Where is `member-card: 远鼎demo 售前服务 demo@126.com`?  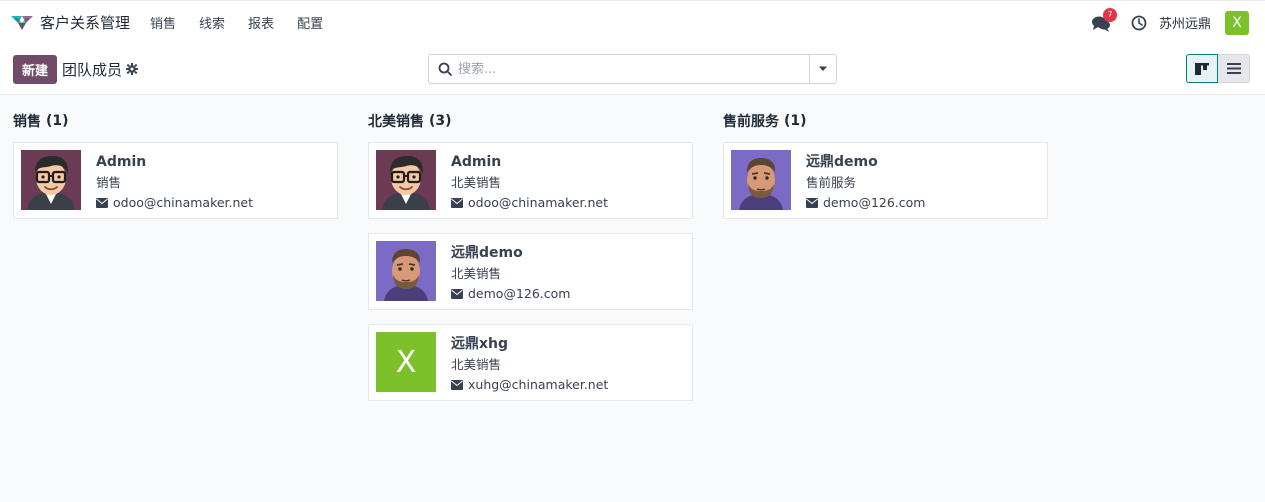
member-card: 远鼎demo 售前服务 demo@126.com is located at coordinates (885, 180).